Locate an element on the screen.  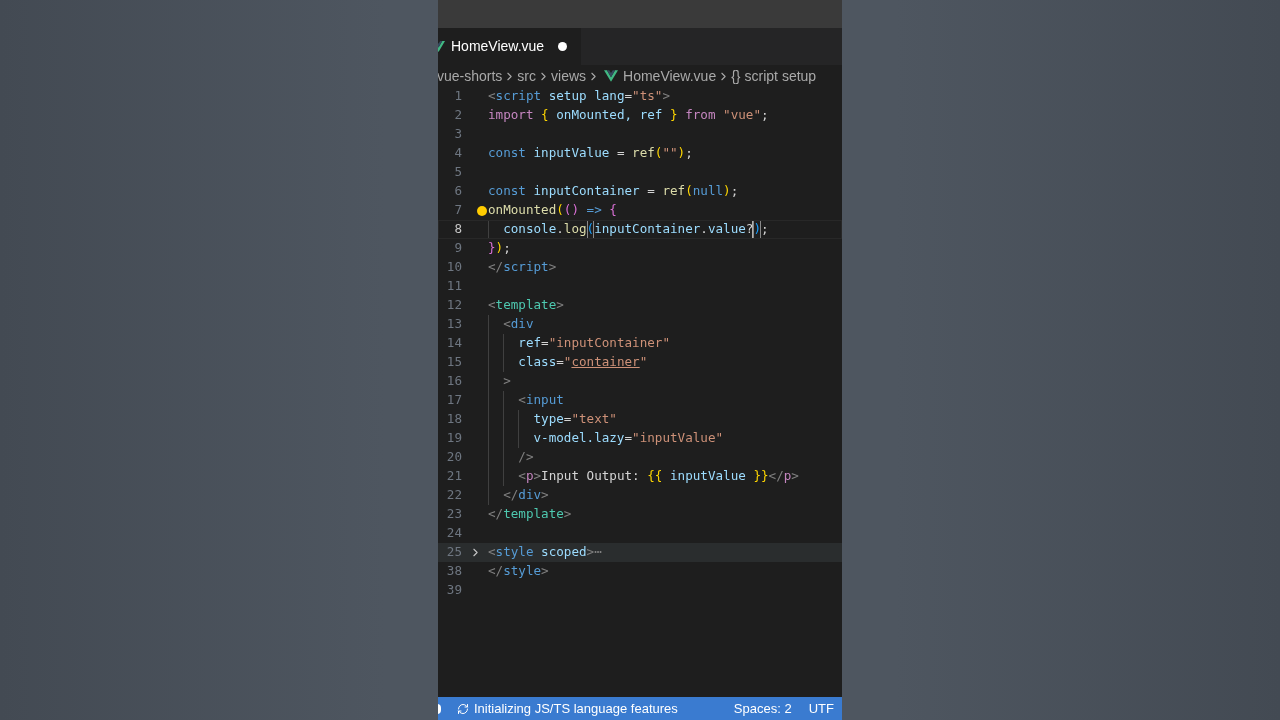
status-item: Spaces: 2 is located at coordinates (762, 708).